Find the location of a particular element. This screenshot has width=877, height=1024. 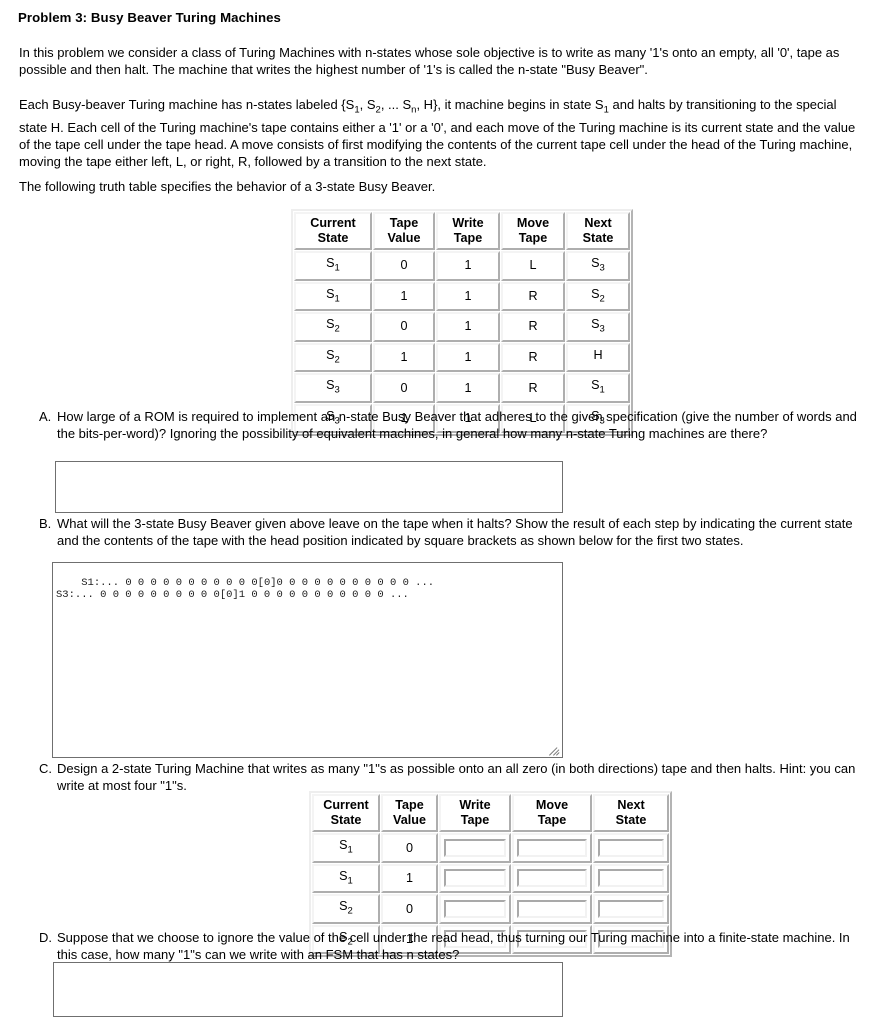

table-row: S1 0 is located at coordinates (490, 848).